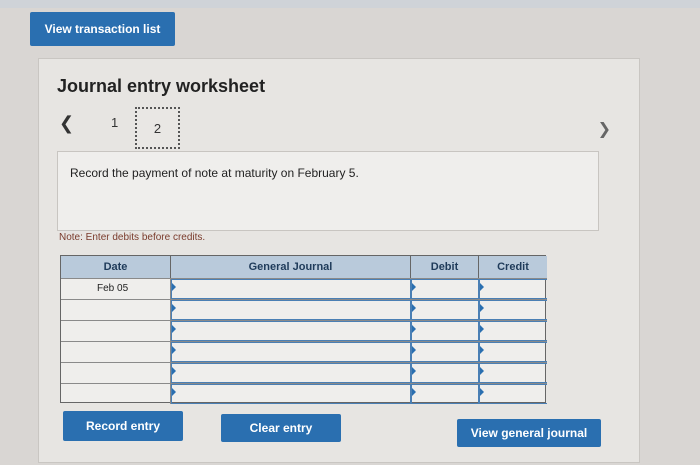 This screenshot has height=465, width=700. I want to click on view-transaction-list-button: View transaction list, so click(102, 29).